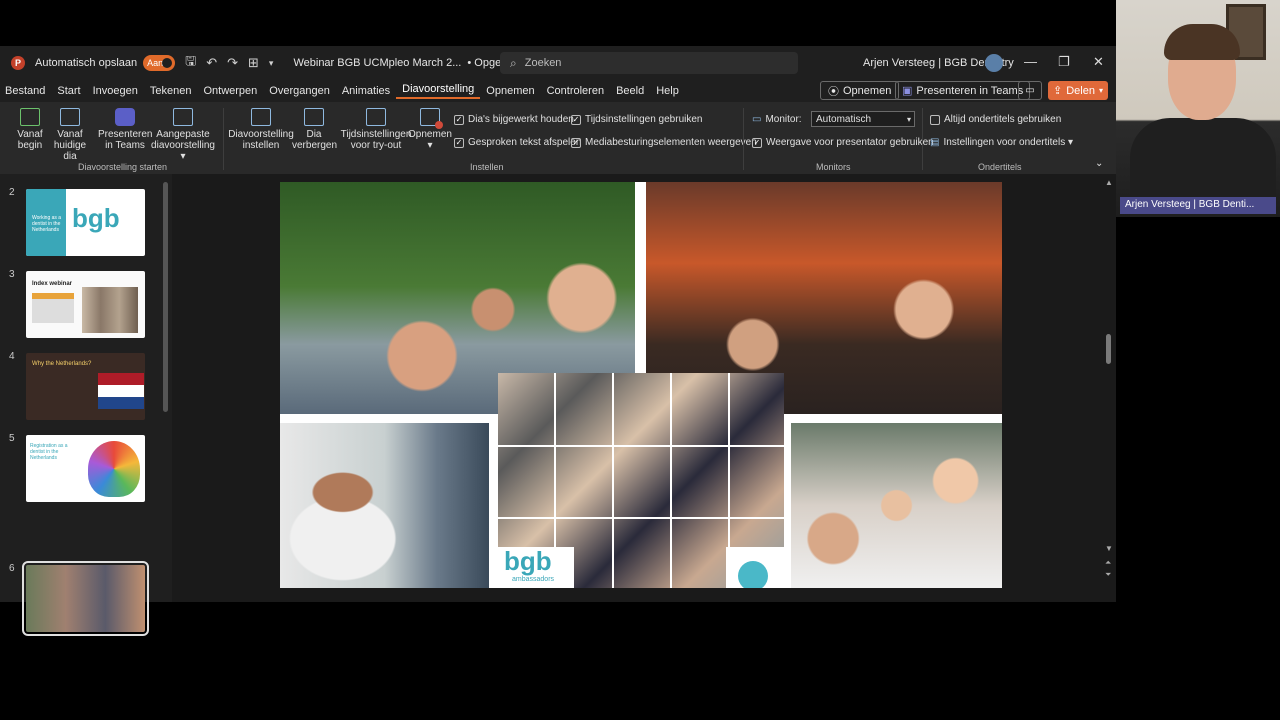 Image resolution: width=1280 pixels, height=720 pixels. What do you see at coordinates (171, 91) in the screenshot?
I see `tab-tekenen: Tekenen` at bounding box center [171, 91].